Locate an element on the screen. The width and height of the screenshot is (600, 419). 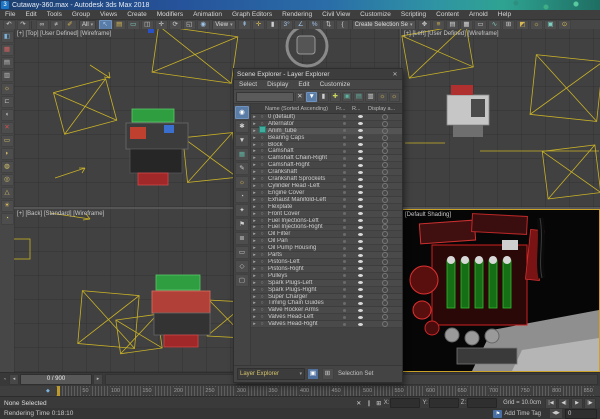
display-materials-icon: ◇ is located at coordinates (242, 266).